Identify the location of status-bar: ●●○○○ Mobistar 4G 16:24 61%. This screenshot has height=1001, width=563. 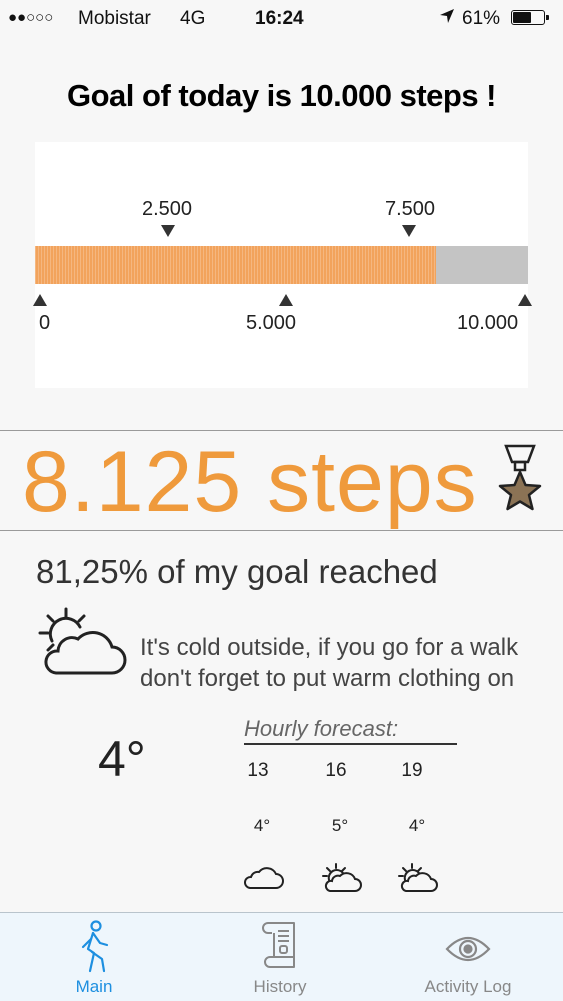
(281, 19).